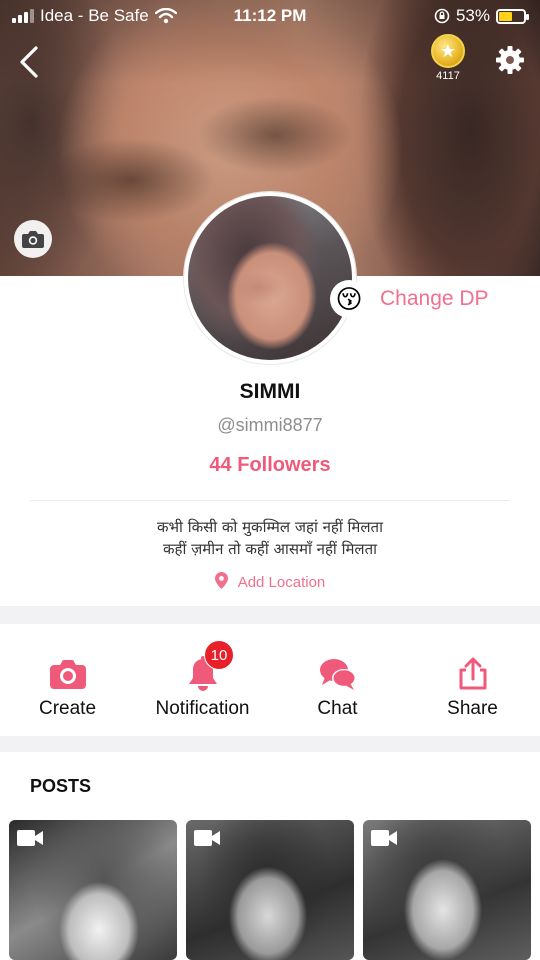  Describe the element at coordinates (510, 60) in the screenshot. I see `settings-button` at that location.